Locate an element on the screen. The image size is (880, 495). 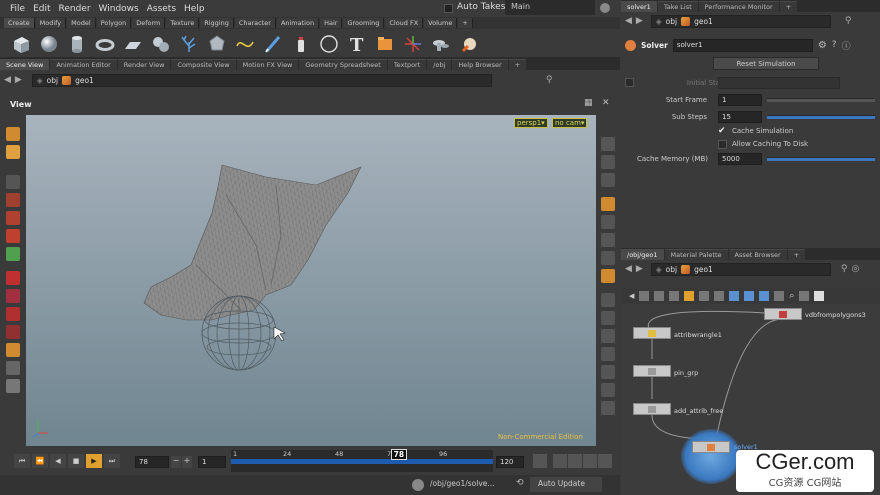
curve-icon is located at coordinates (245, 44).